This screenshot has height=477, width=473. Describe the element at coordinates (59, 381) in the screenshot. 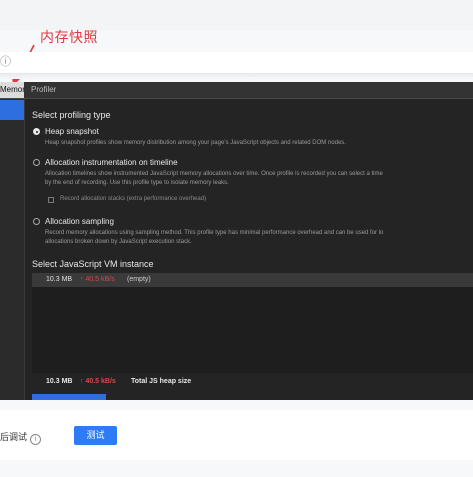

I see `total-heap-size: 10.3 MB` at that location.